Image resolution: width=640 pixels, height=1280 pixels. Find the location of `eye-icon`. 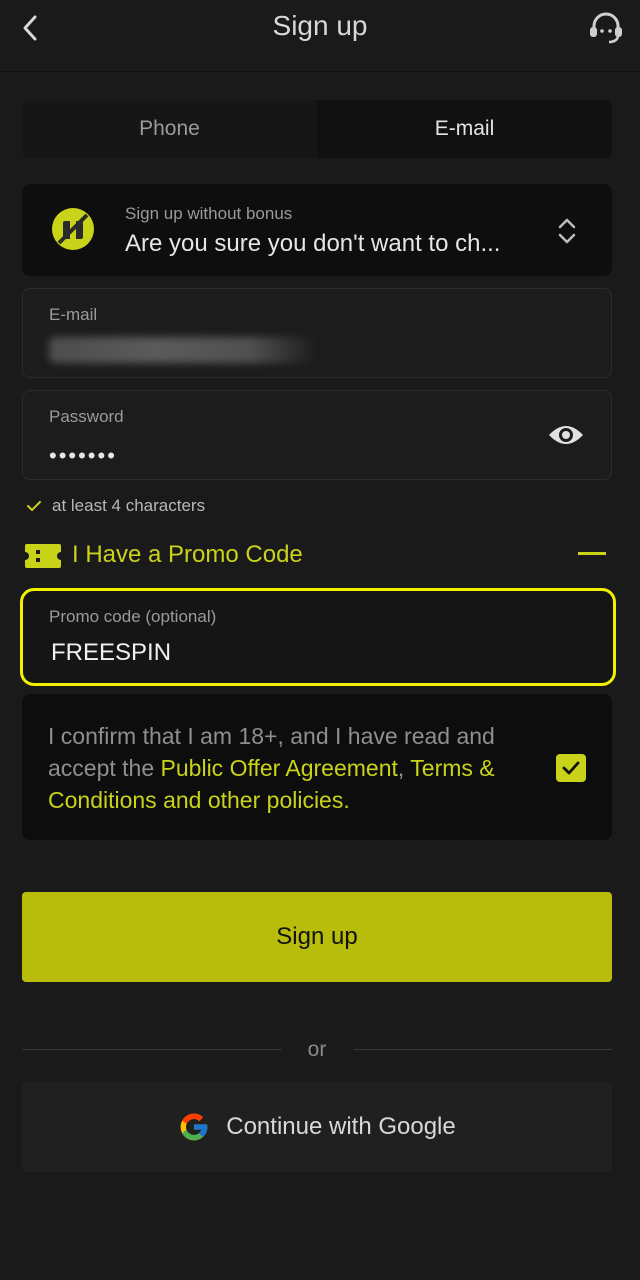

eye-icon is located at coordinates (566, 435).